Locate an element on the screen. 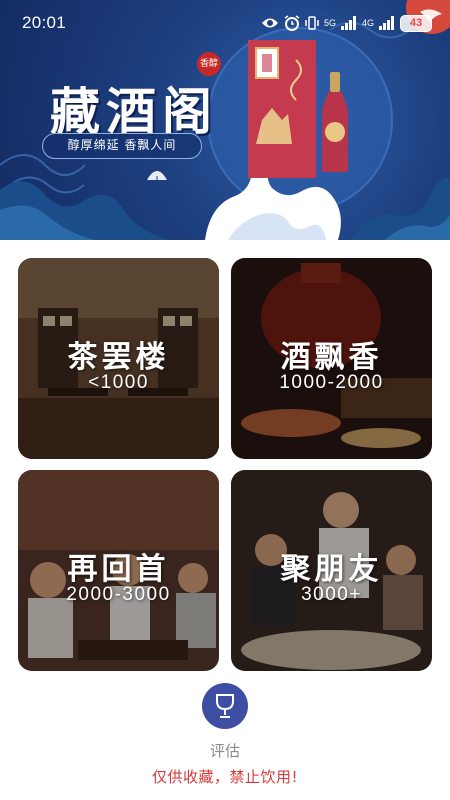 The image size is (450, 800). status-bar: 20:01 5G 4G 43 is located at coordinates (225, 23).